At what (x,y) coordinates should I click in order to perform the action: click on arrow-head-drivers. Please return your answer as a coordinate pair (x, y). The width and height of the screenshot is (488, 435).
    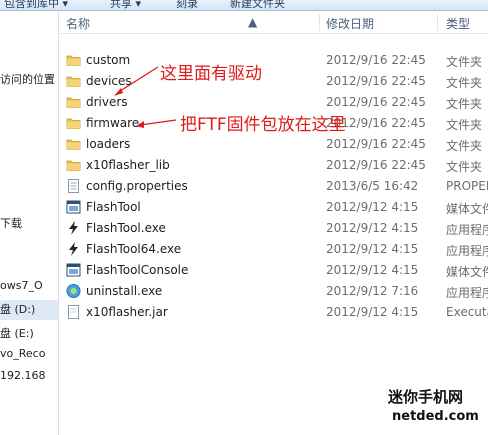
    Looking at the image, I should click on (118, 92).